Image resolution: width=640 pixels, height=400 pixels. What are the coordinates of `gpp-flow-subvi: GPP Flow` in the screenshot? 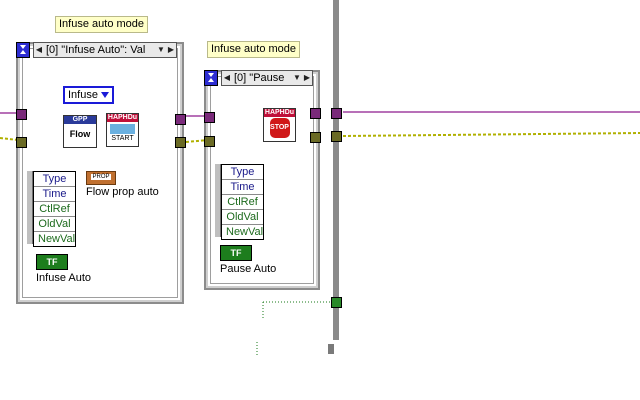 It's located at (80, 131).